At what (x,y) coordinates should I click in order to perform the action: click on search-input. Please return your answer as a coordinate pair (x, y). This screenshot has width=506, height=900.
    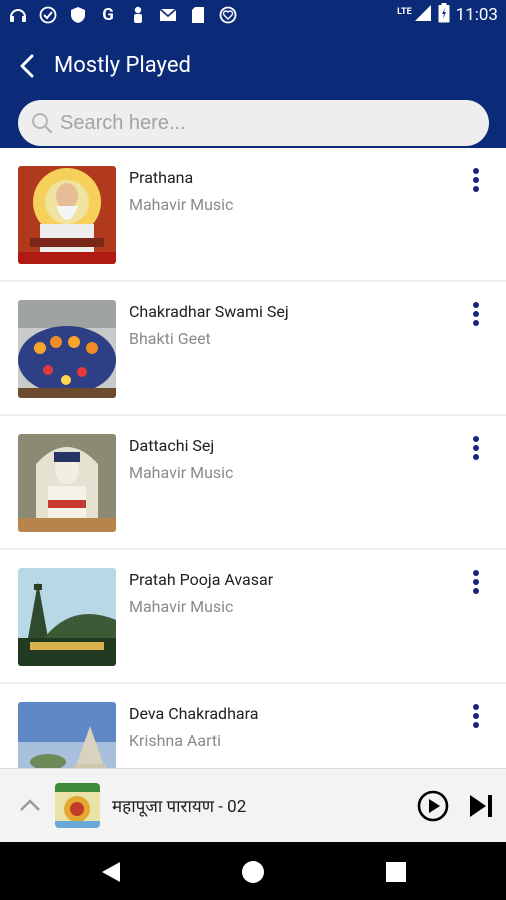
    Looking at the image, I should click on (260, 123).